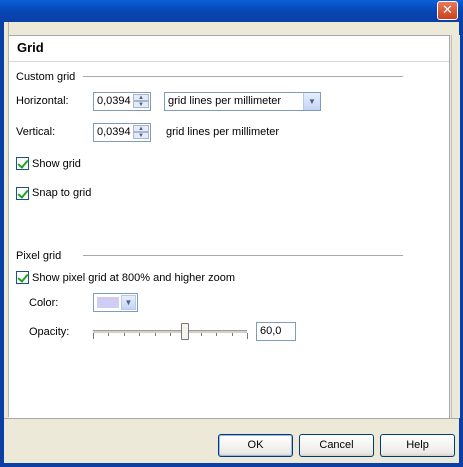 The width and height of the screenshot is (463, 467). What do you see at coordinates (114, 132) in the screenshot?
I see `vertical-value: 0,0394` at bounding box center [114, 132].